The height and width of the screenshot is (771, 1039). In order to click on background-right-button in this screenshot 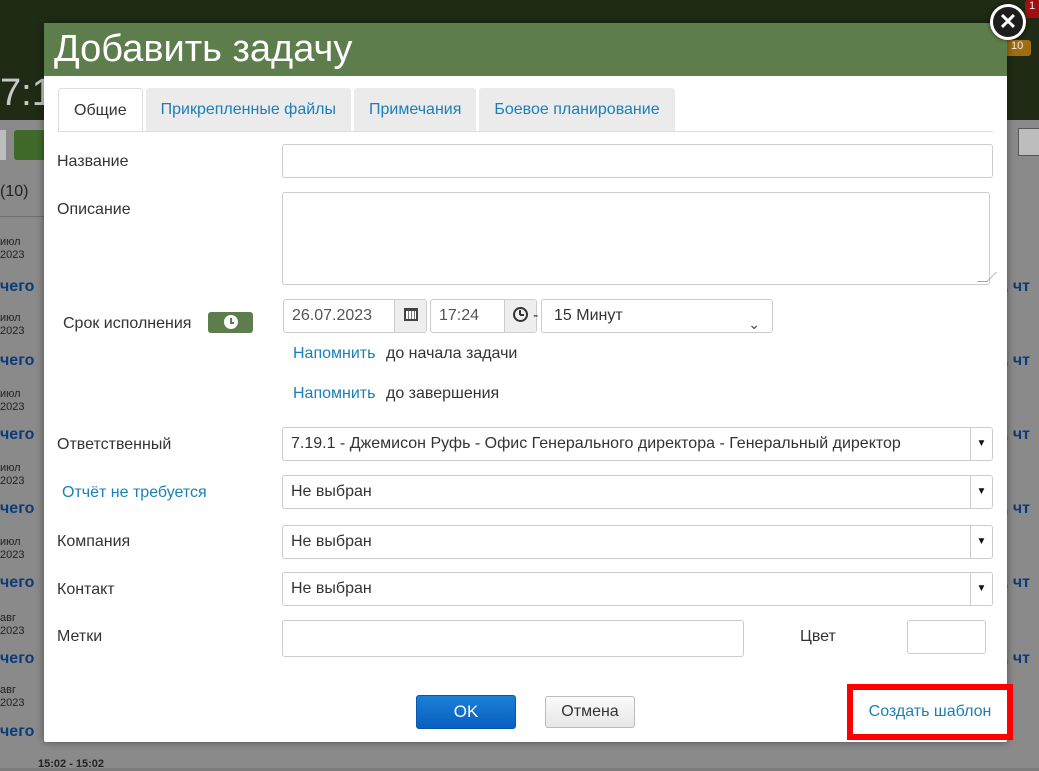, I will do `click(1028, 142)`.